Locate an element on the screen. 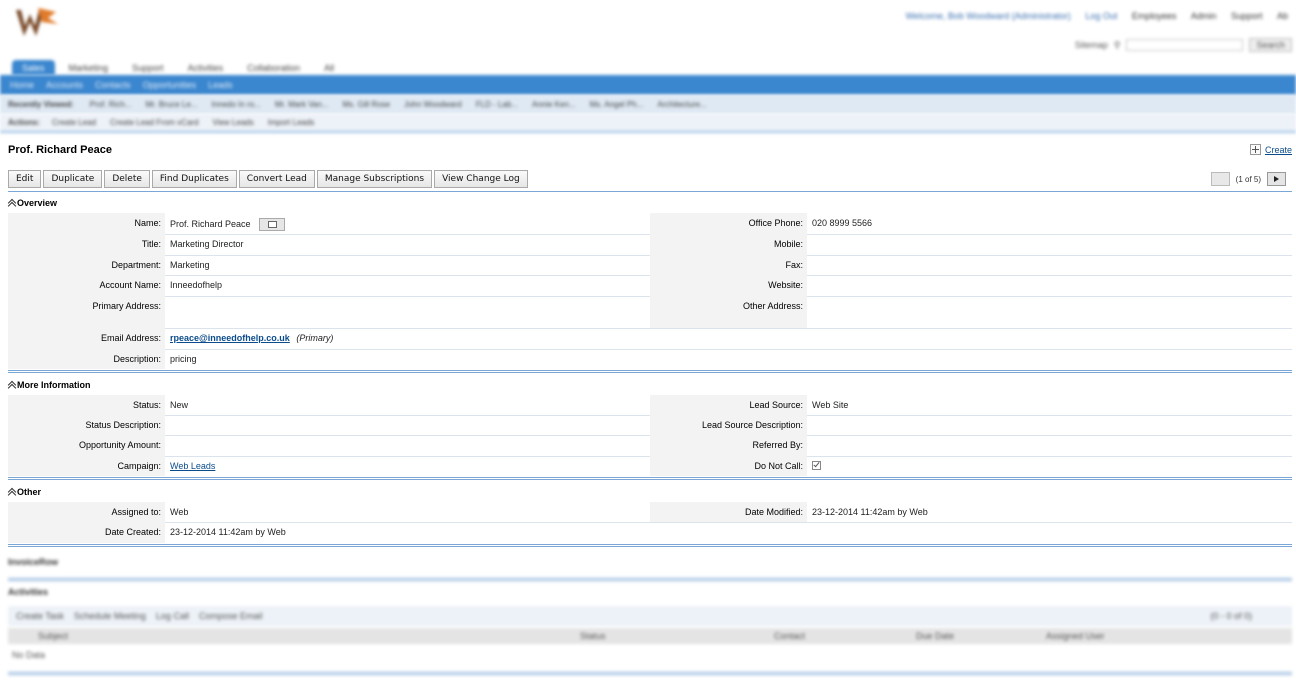  search-row: Sitemap ⚲ Search is located at coordinates (1183, 45).